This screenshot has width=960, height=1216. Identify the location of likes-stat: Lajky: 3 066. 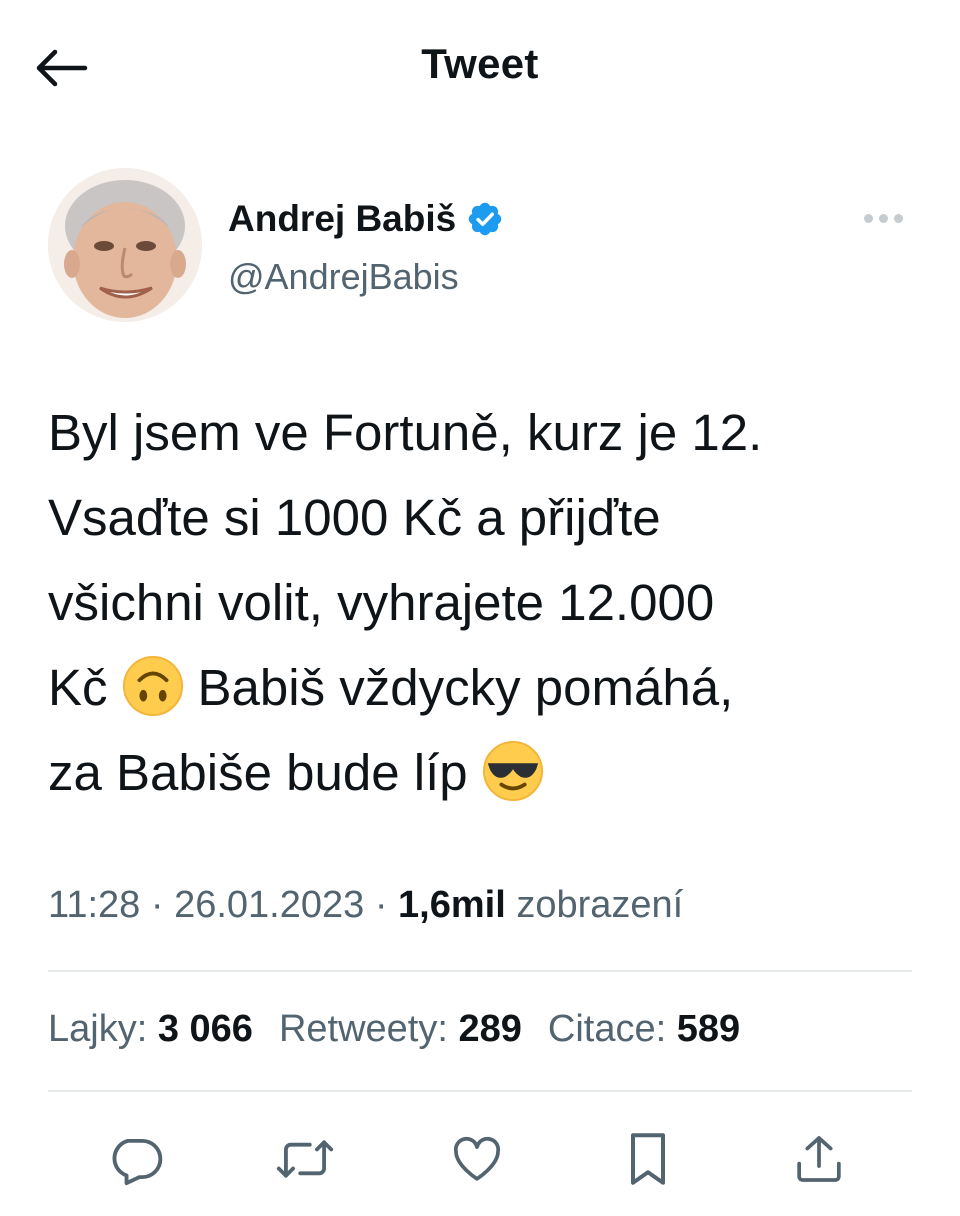
(150, 1029).